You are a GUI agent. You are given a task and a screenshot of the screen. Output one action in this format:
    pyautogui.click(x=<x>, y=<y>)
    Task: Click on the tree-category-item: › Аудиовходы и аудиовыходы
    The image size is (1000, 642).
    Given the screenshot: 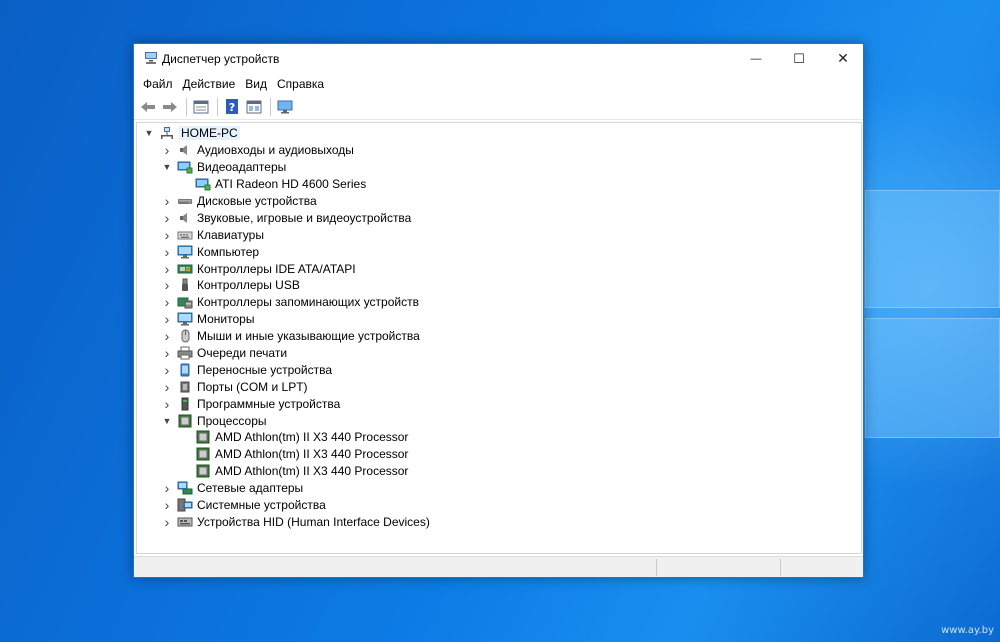 What is the action you would take?
    pyautogui.click(x=499, y=150)
    